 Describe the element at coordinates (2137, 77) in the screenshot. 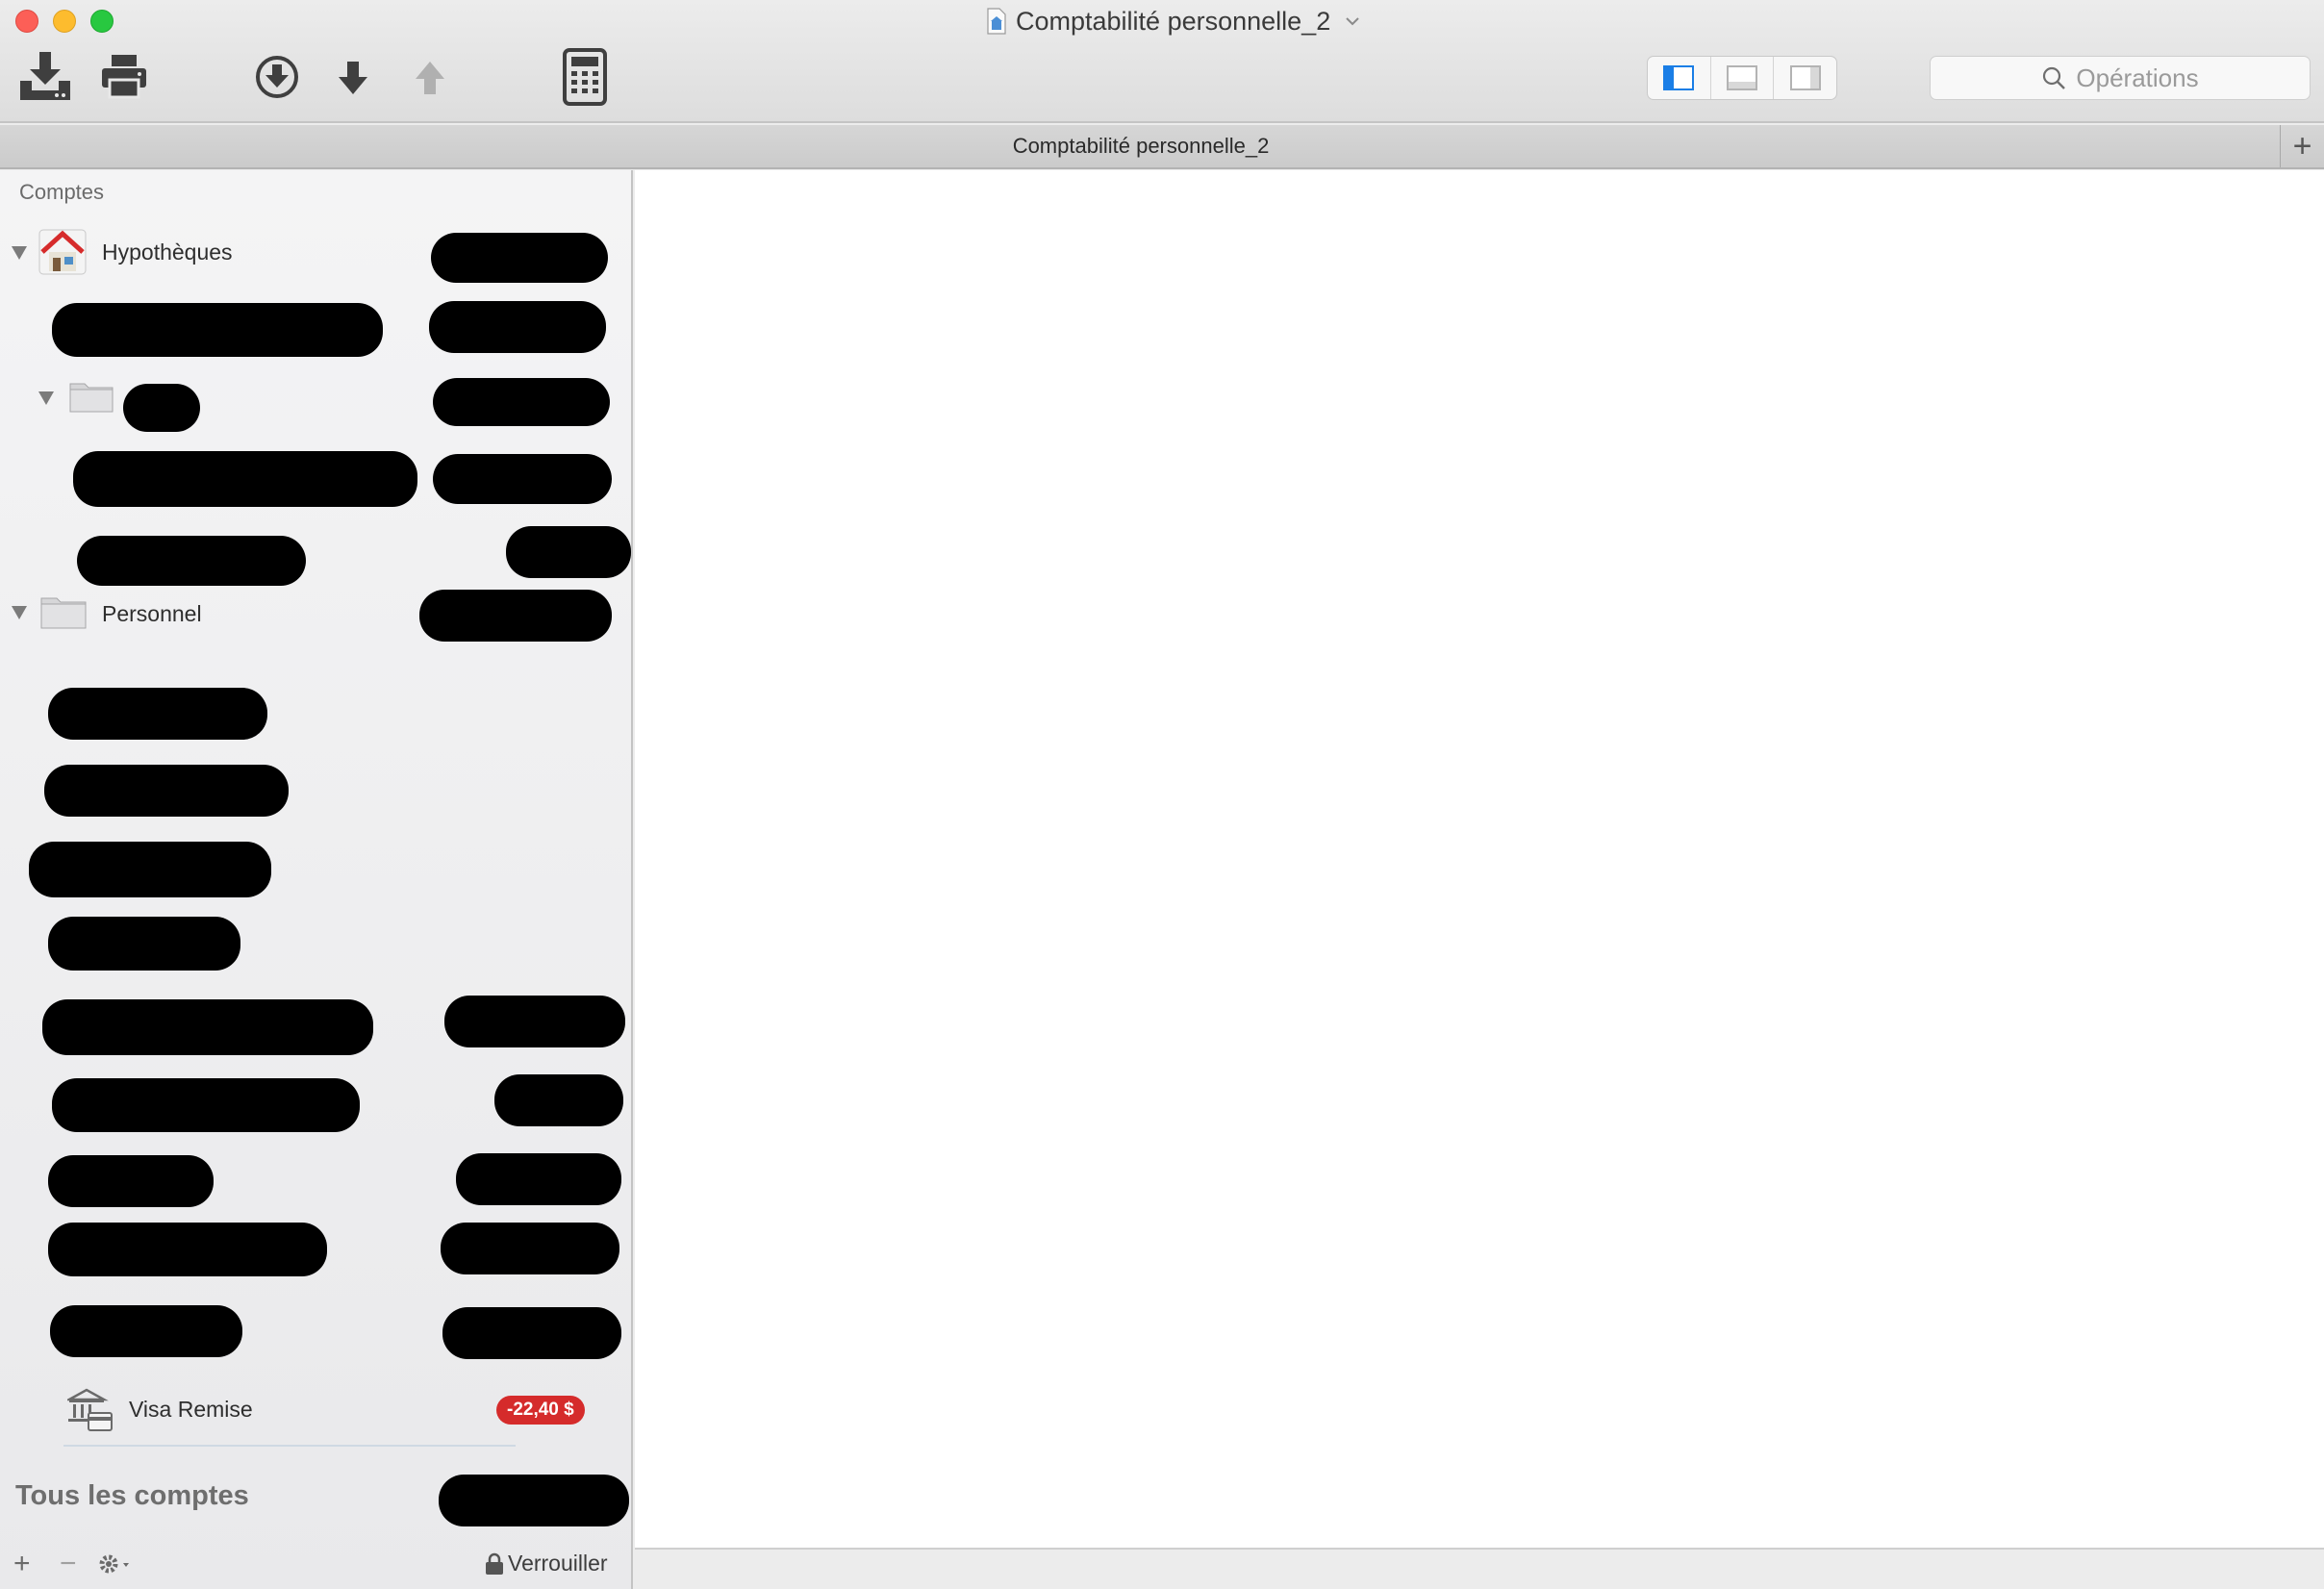

I see `search-placeholder: Opérations` at that location.